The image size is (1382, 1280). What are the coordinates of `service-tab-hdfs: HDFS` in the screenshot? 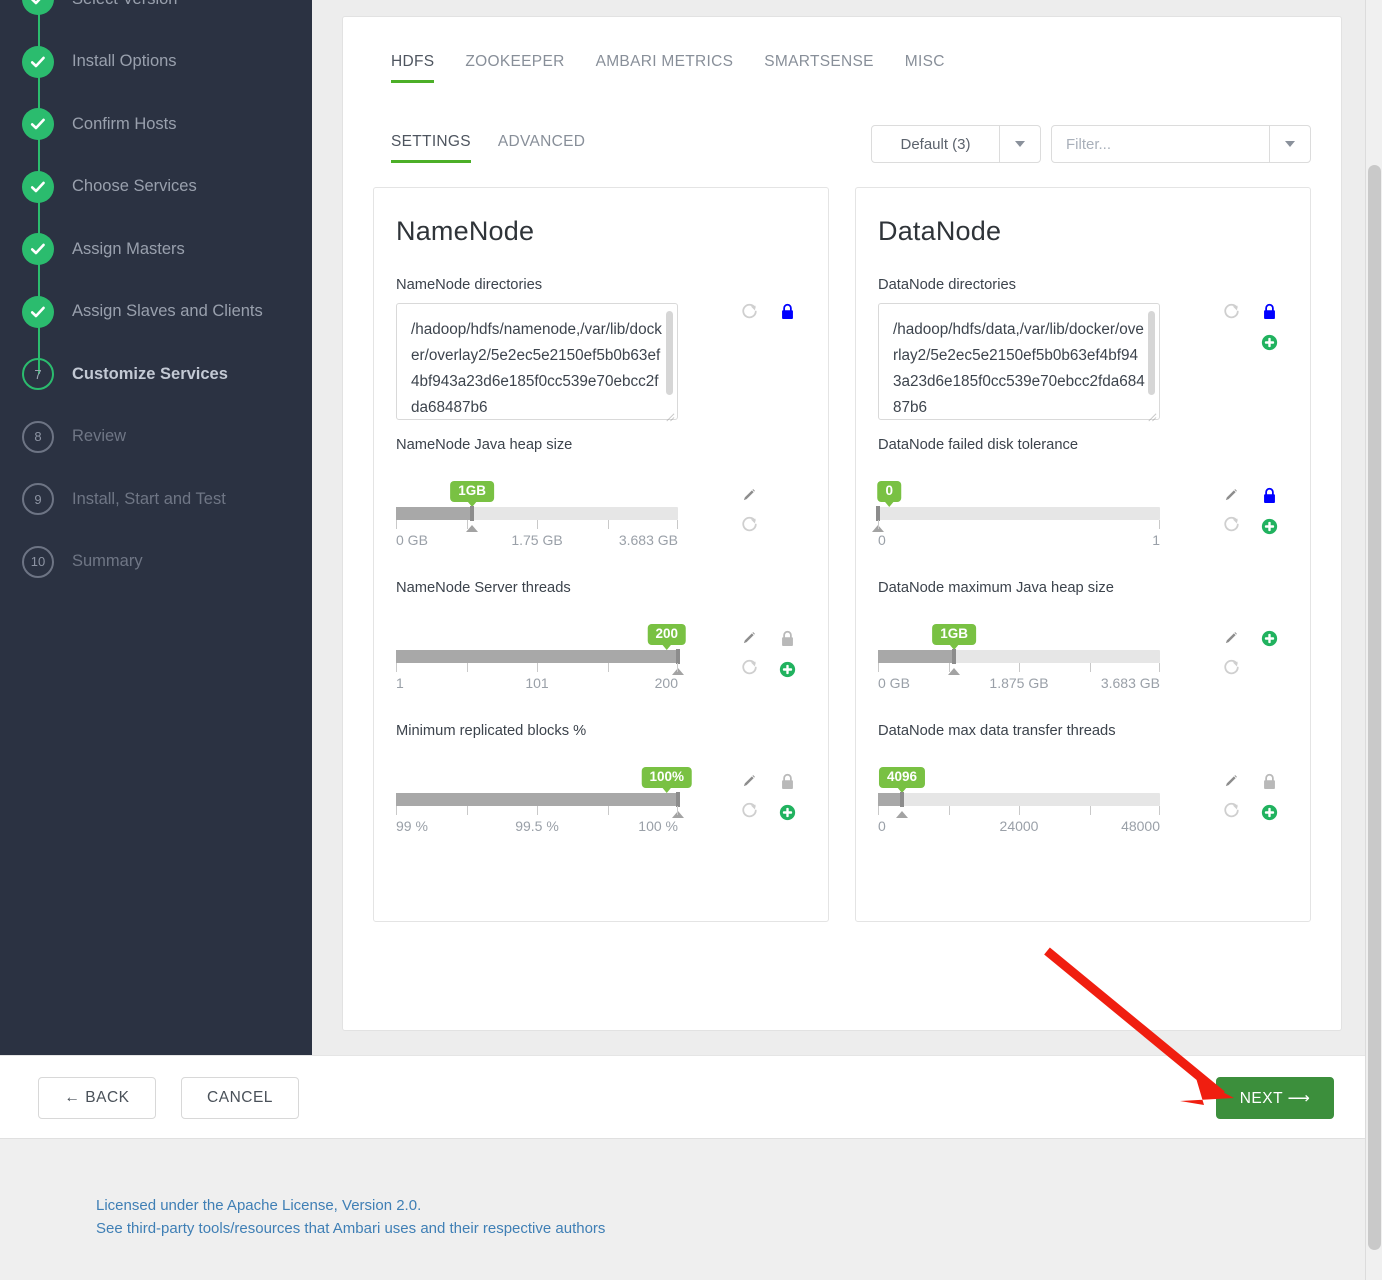 It's located at (413, 68).